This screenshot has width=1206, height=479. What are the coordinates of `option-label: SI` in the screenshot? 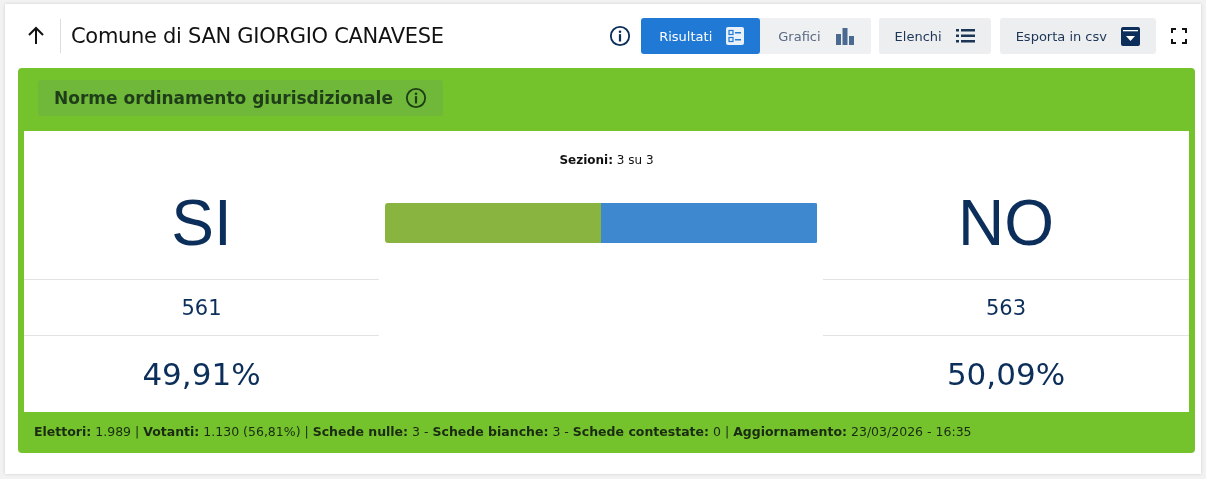 It's located at (201, 223).